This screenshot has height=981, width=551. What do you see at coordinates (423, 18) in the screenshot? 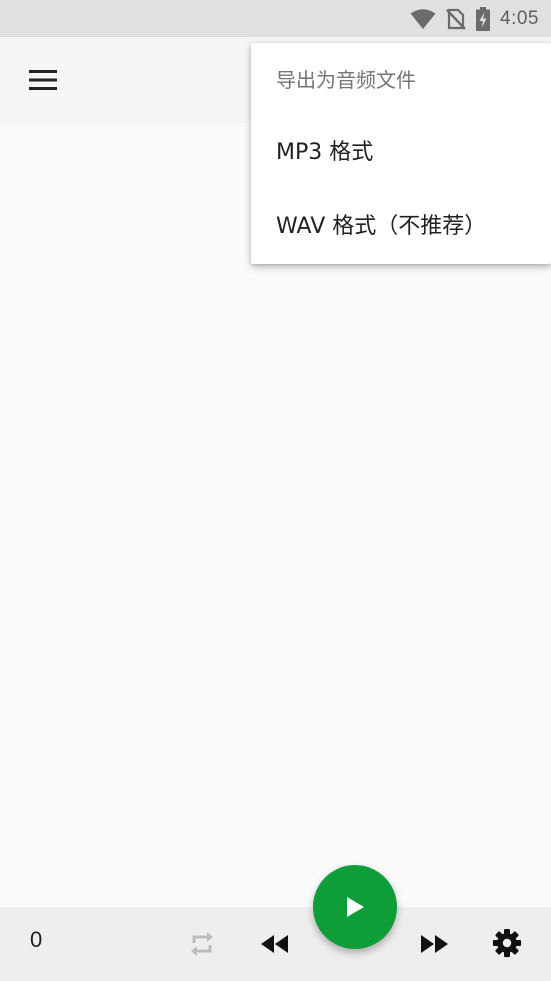
I see `wifi-icon` at bounding box center [423, 18].